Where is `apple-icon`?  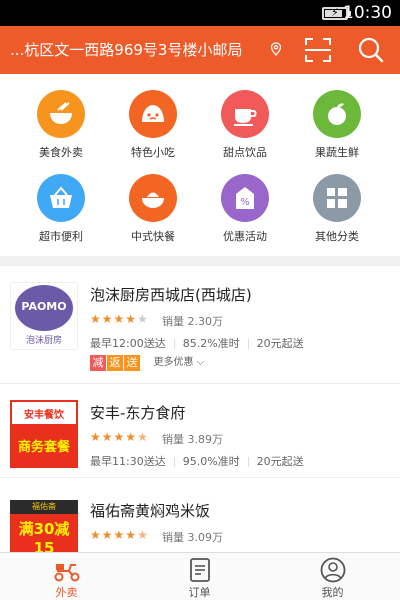
apple-icon is located at coordinates (337, 114).